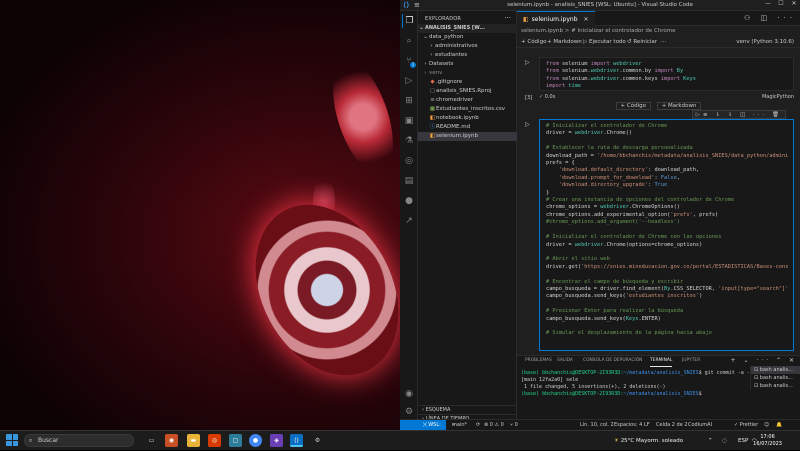 This screenshot has height=451, width=800. Describe the element at coordinates (409, 81) in the screenshot. I see `run-debug-icon: ▷` at that location.